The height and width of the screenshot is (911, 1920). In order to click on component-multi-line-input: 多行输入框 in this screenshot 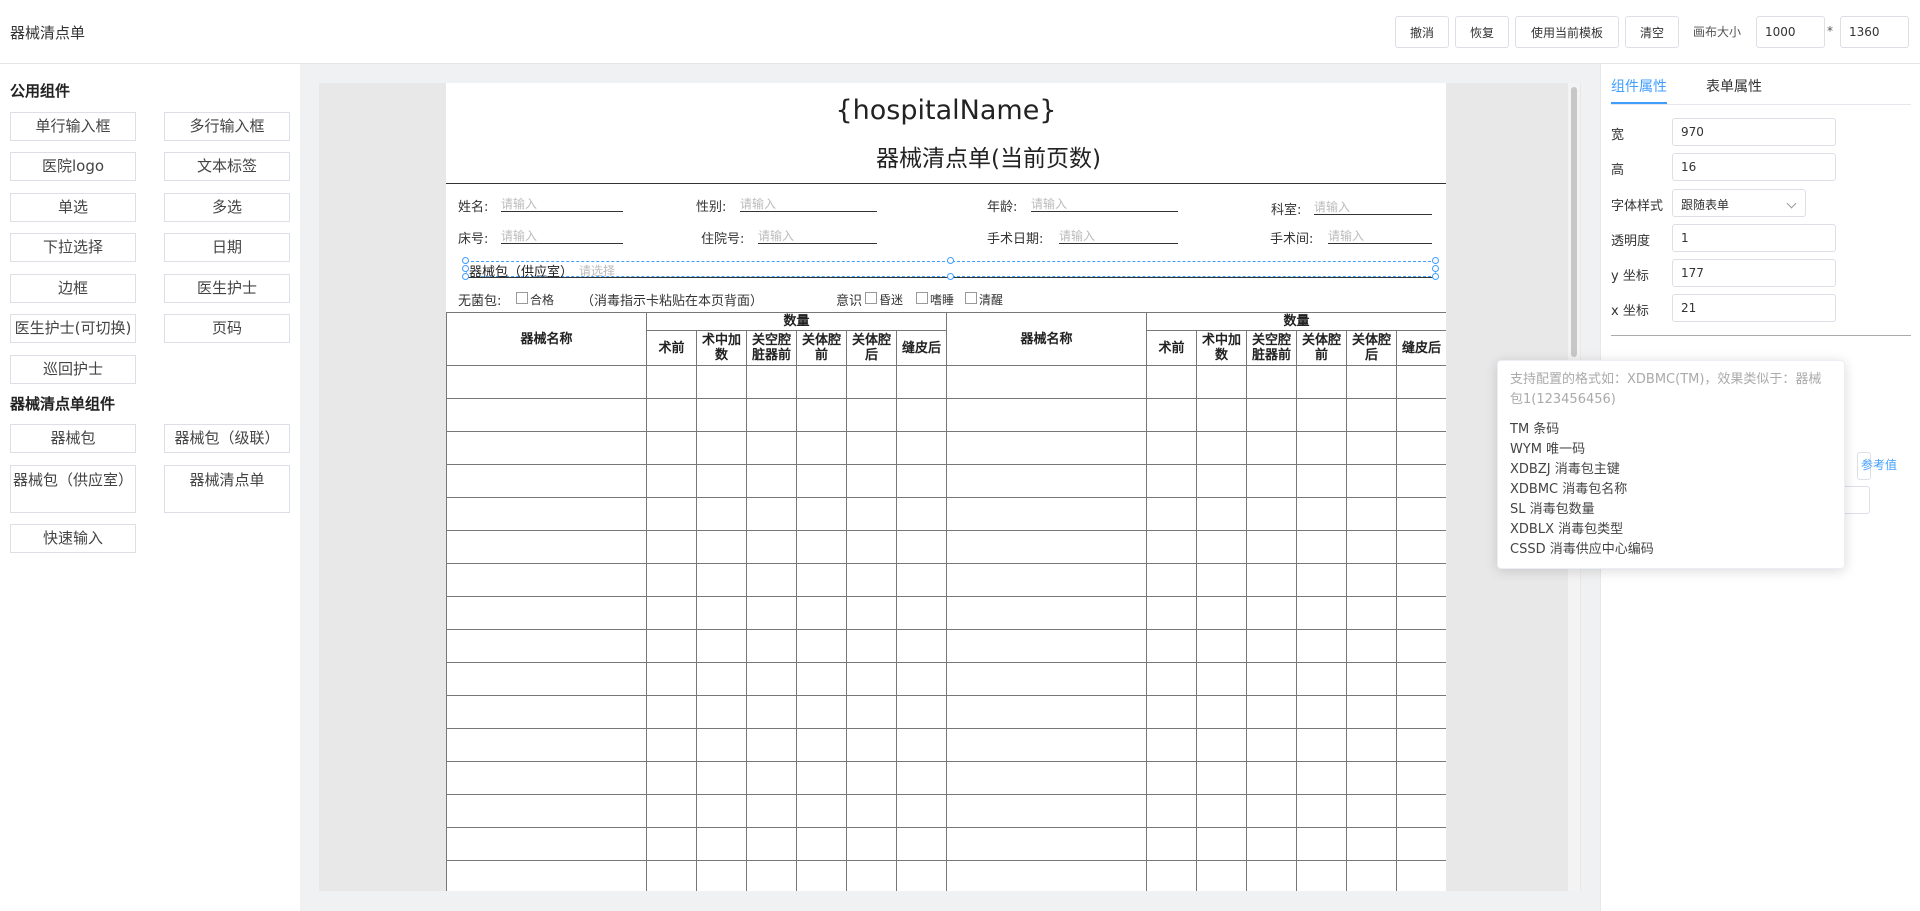, I will do `click(227, 126)`.